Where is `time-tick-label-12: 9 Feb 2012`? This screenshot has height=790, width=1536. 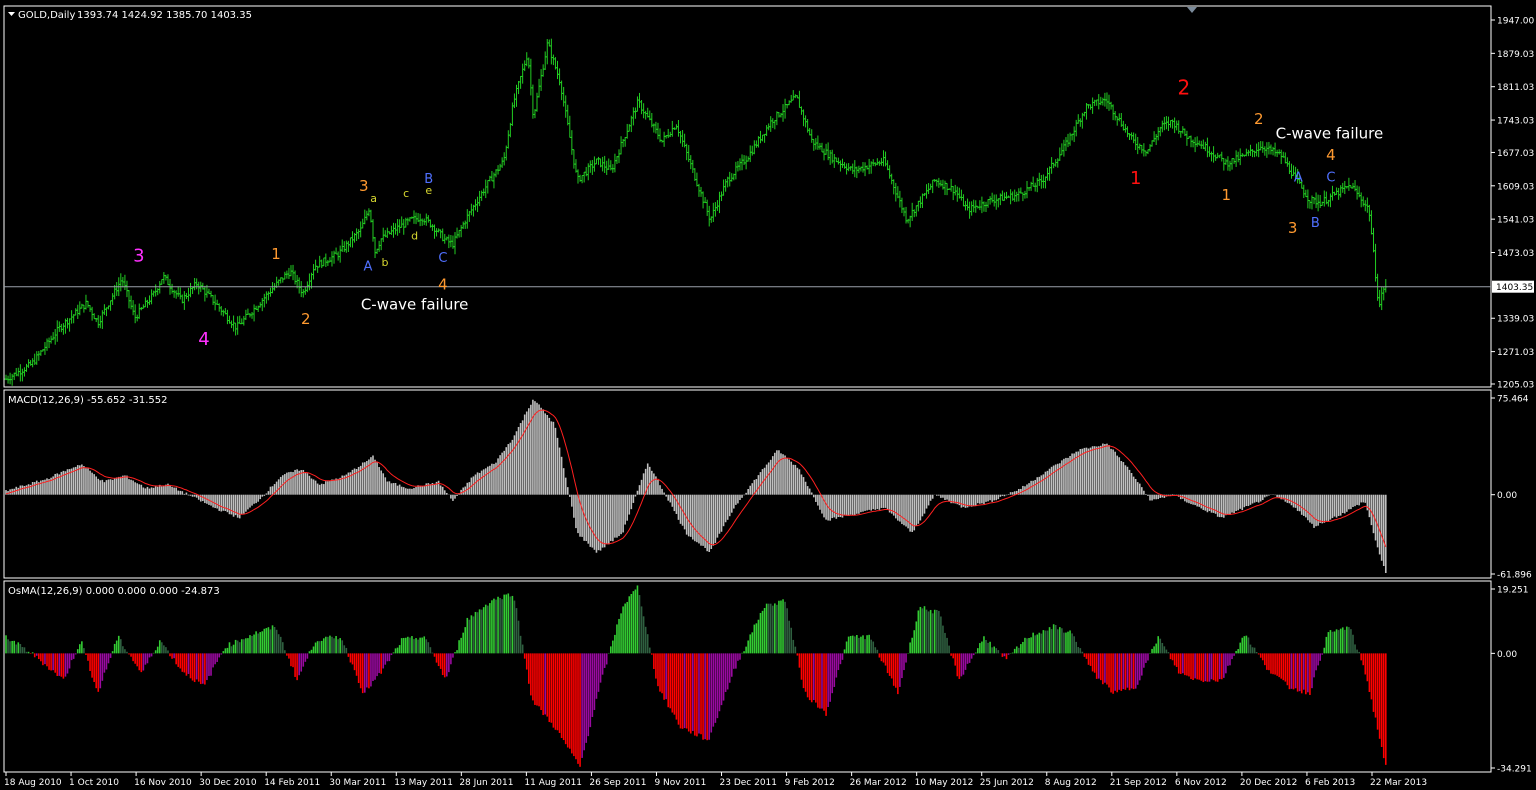 time-tick-label-12: 9 Feb 2012 is located at coordinates (810, 783).